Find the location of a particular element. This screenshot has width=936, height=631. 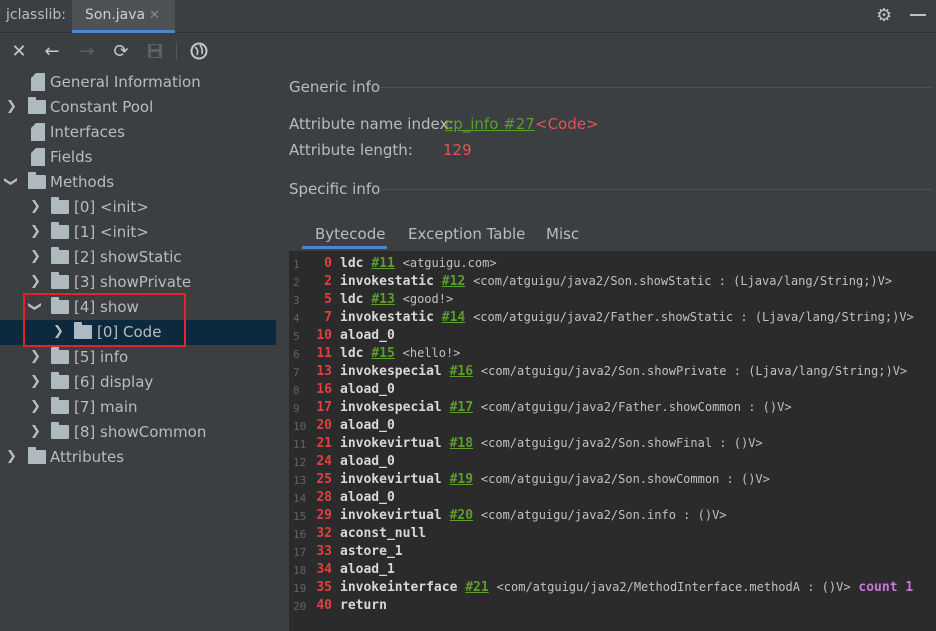

bytecode-offset: 28 is located at coordinates (324, 497).